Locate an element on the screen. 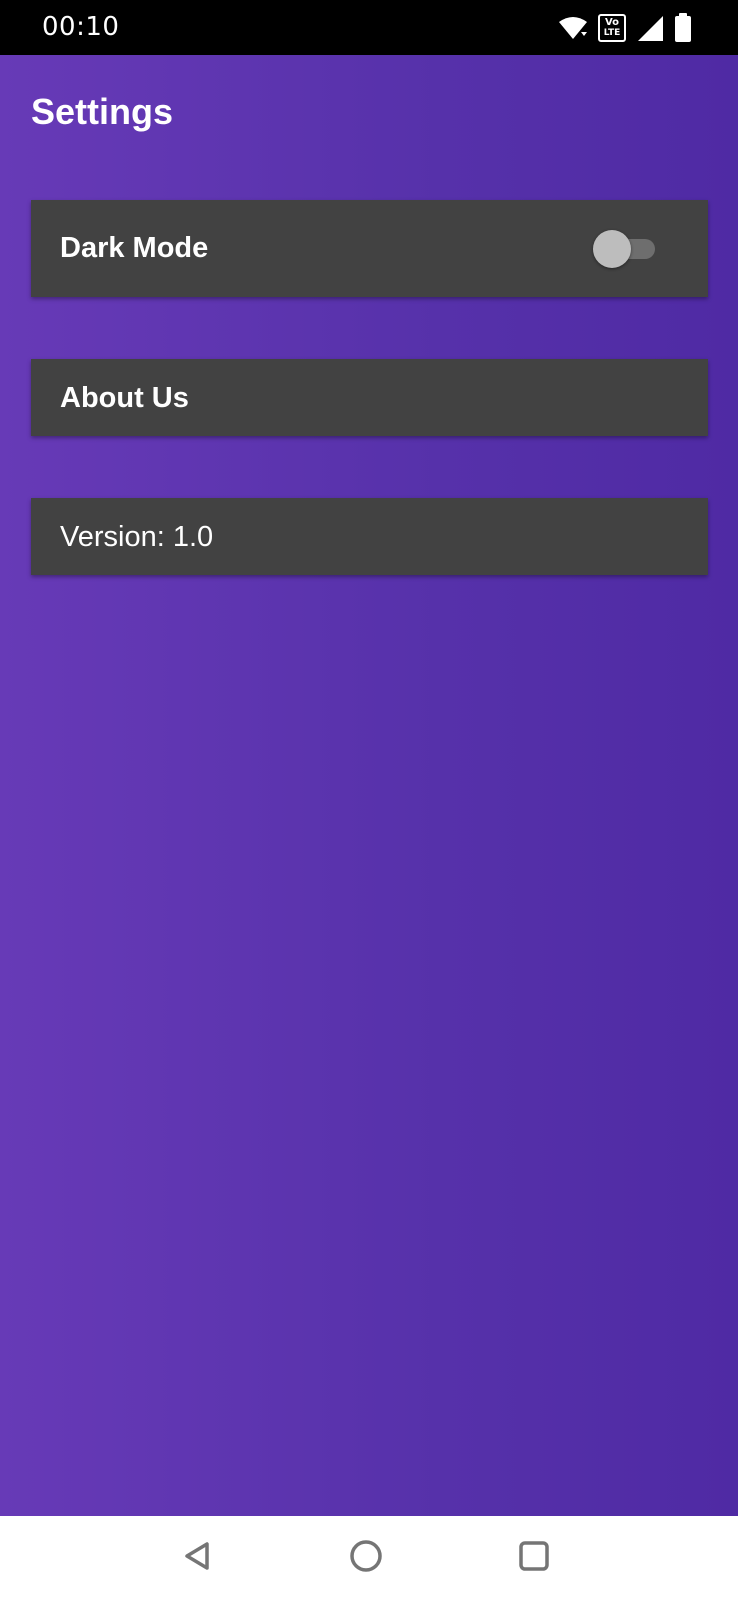  dark-mode-card: Dark Mode is located at coordinates (369, 248).